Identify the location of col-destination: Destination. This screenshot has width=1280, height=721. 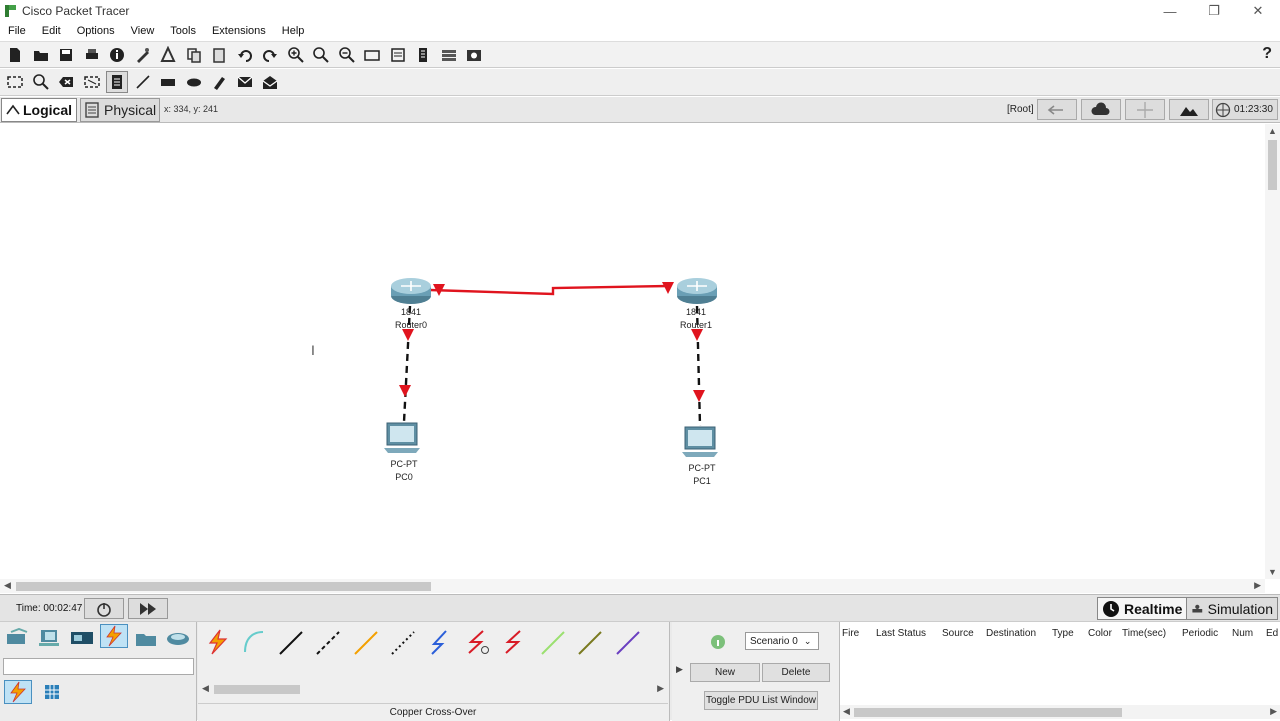
(1011, 633).